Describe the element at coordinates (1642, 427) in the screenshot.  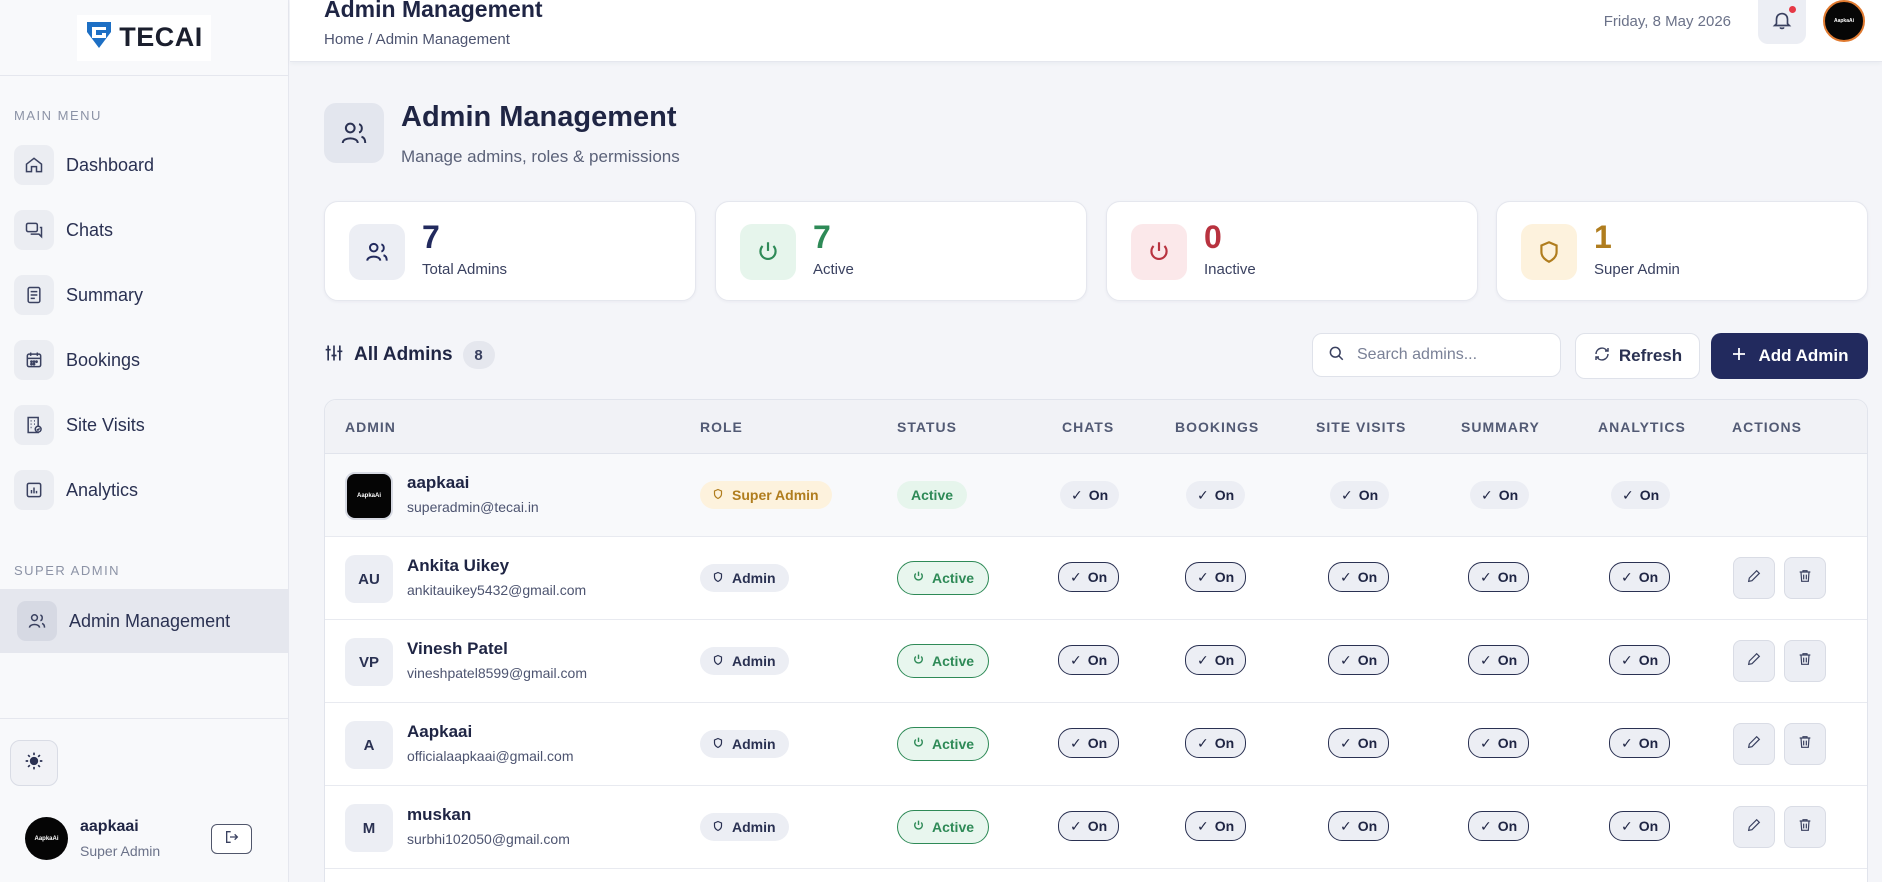
I see `column-header-analytics: ANALYTICS` at that location.